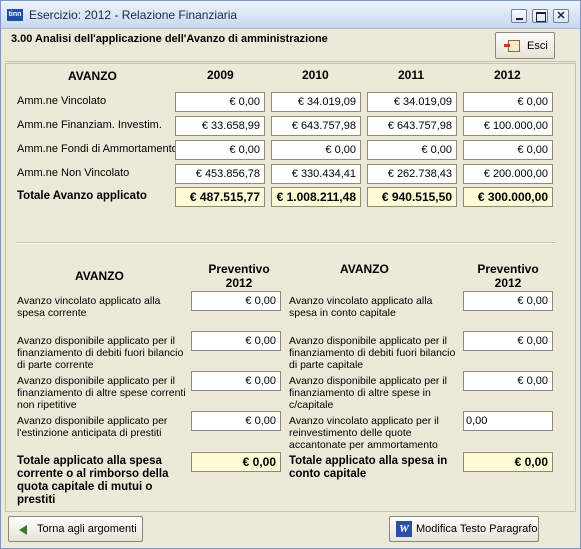 The width and height of the screenshot is (581, 549). What do you see at coordinates (220, 126) in the screenshot?
I see `investim-2009-field: € 33.658,99` at bounding box center [220, 126].